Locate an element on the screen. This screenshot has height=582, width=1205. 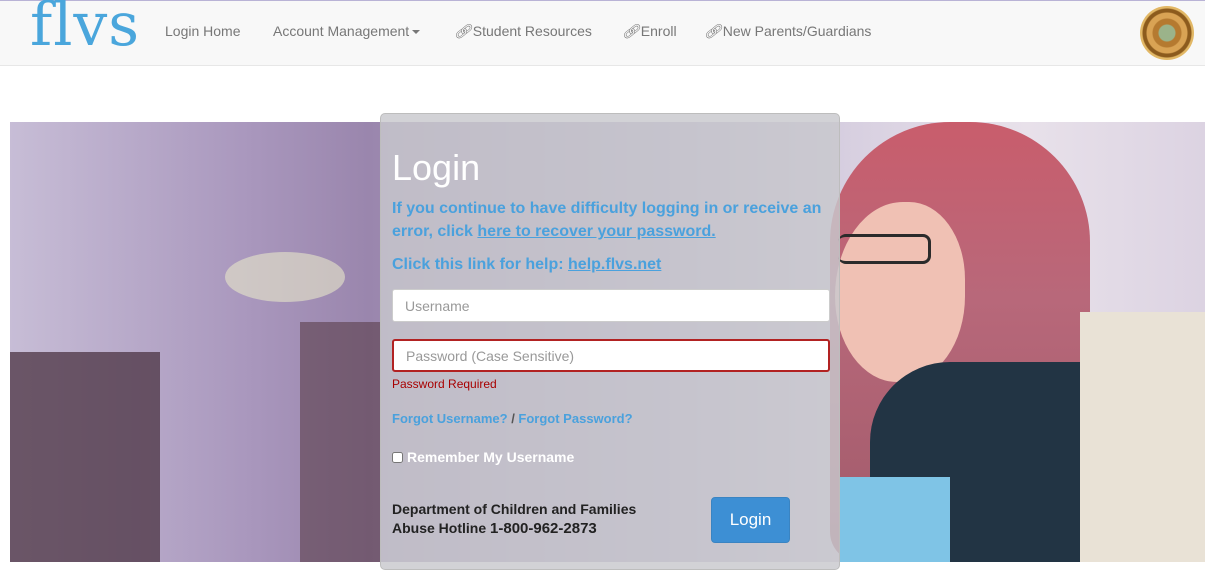
nav-account-management: Account Management is located at coordinates (347, 31).